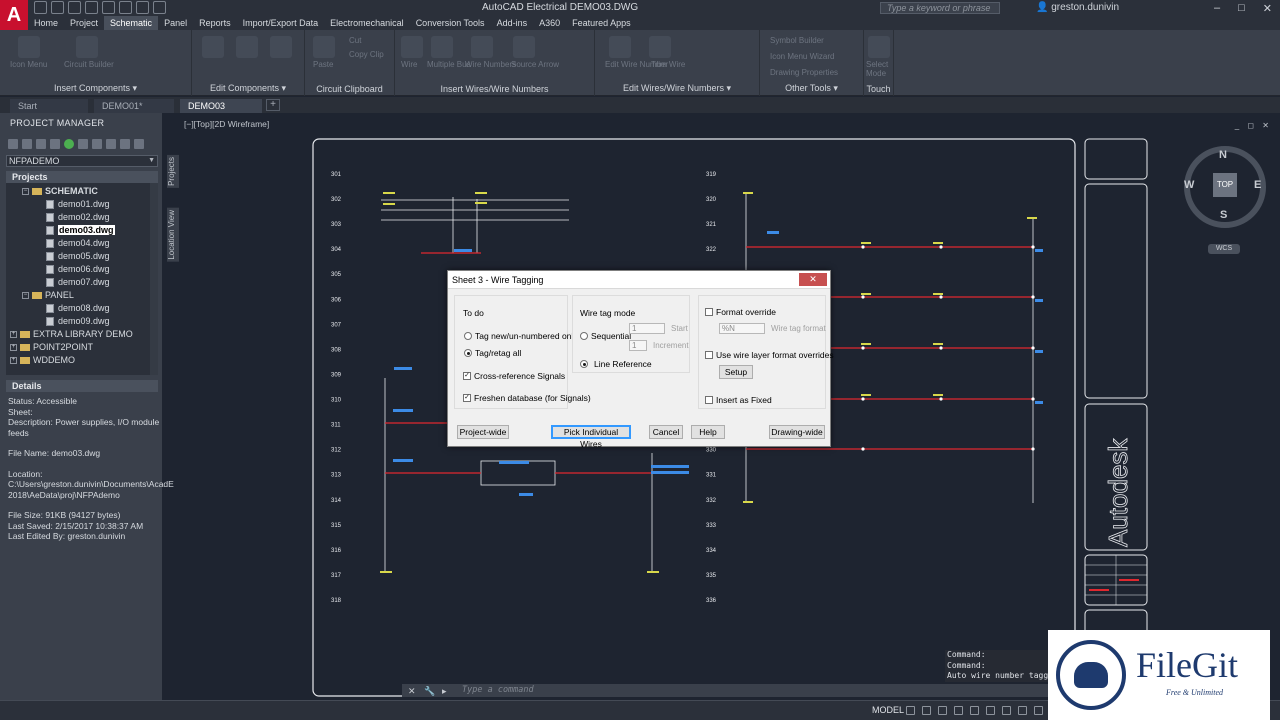  I want to click on tab-a360: A360, so click(549, 23).